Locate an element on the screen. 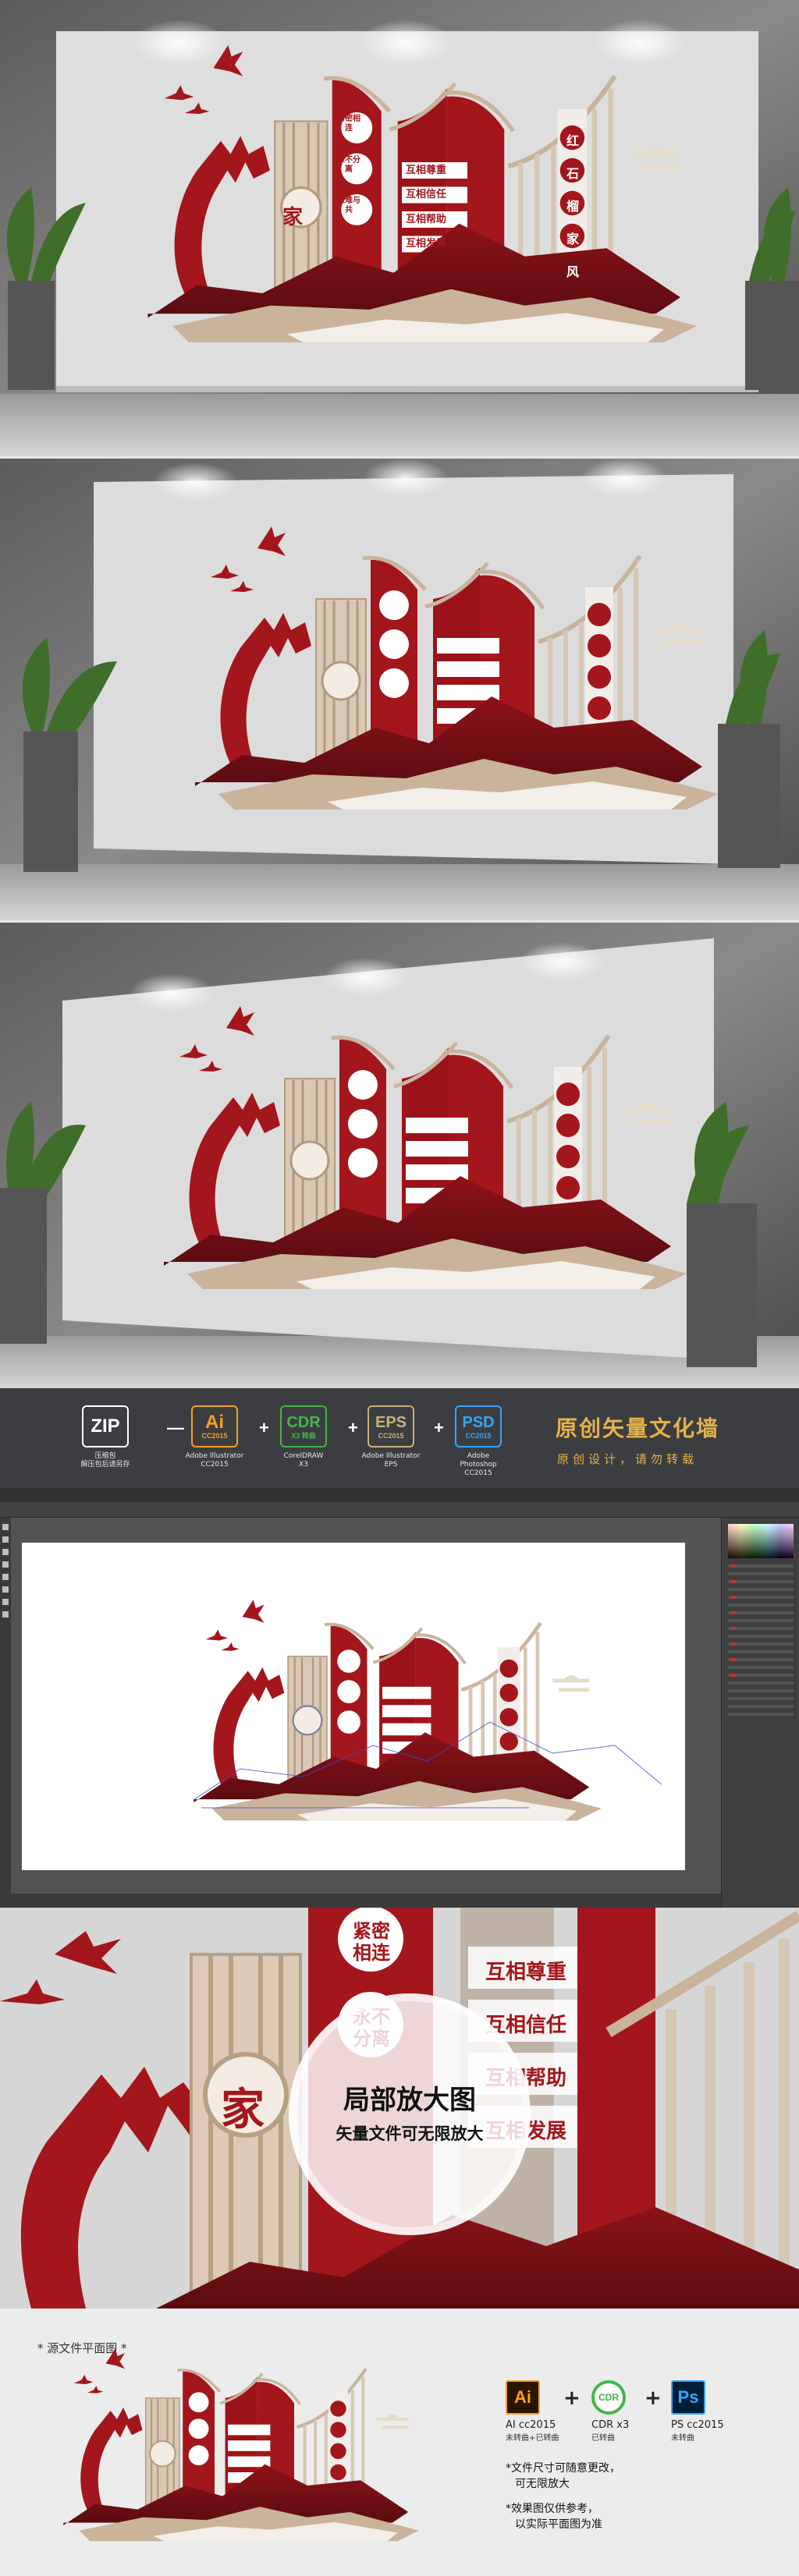 The height and width of the screenshot is (2576, 799). illustrator-icon: Ai is located at coordinates (523, 2397).